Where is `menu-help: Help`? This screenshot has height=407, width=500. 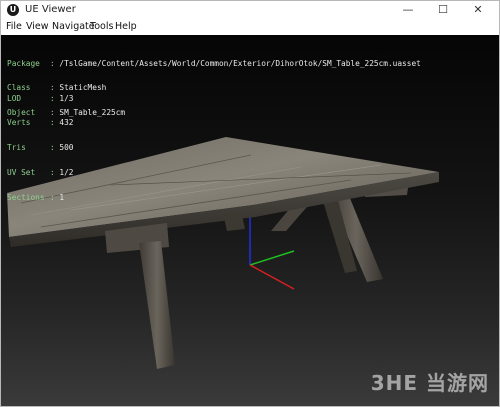
menu-help: Help is located at coordinates (126, 26).